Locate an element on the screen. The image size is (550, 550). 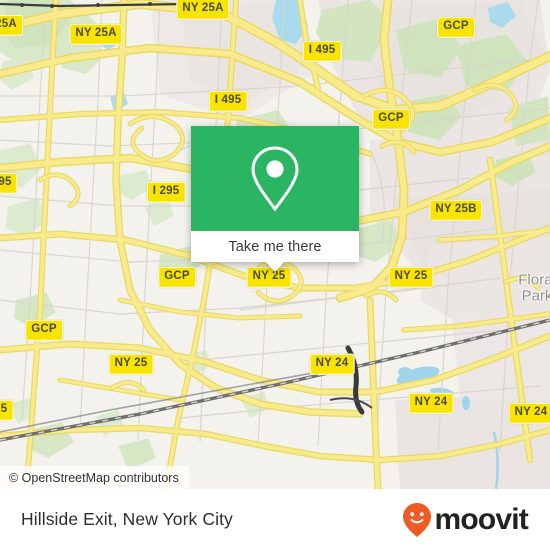
road-shield: I 295 is located at coordinates (166, 192).